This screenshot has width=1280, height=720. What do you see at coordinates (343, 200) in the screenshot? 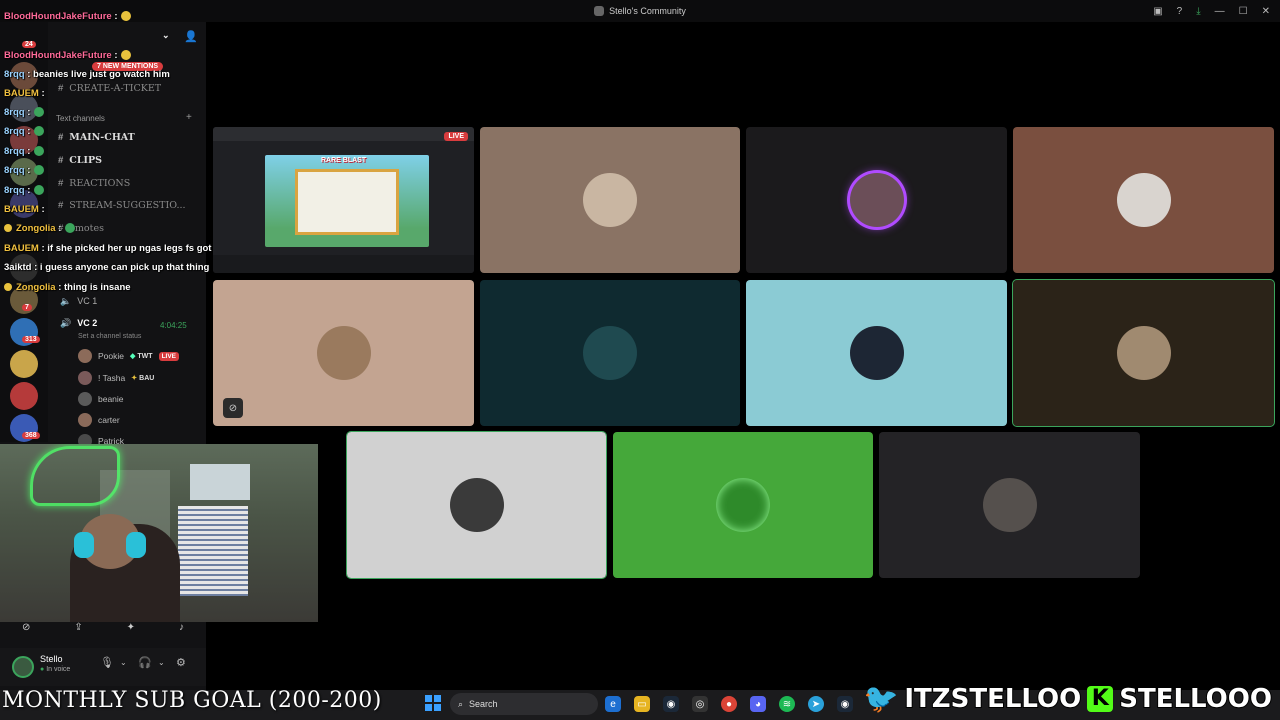
I see `stream-tile: RARE BLAST LIVE` at bounding box center [343, 200].